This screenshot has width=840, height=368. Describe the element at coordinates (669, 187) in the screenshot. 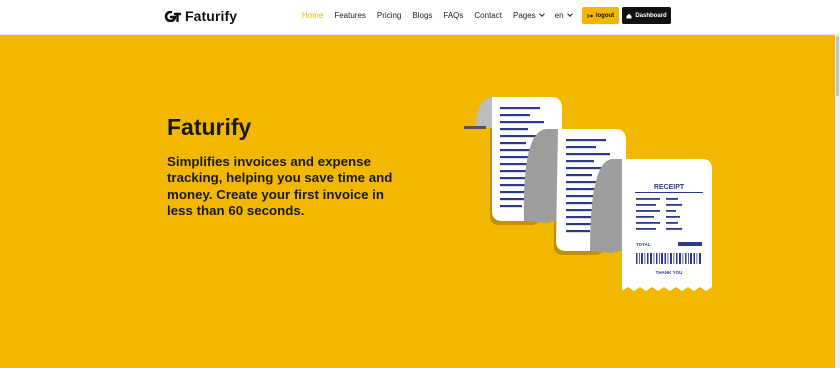

I see `receipt-title: RECEIPT` at that location.